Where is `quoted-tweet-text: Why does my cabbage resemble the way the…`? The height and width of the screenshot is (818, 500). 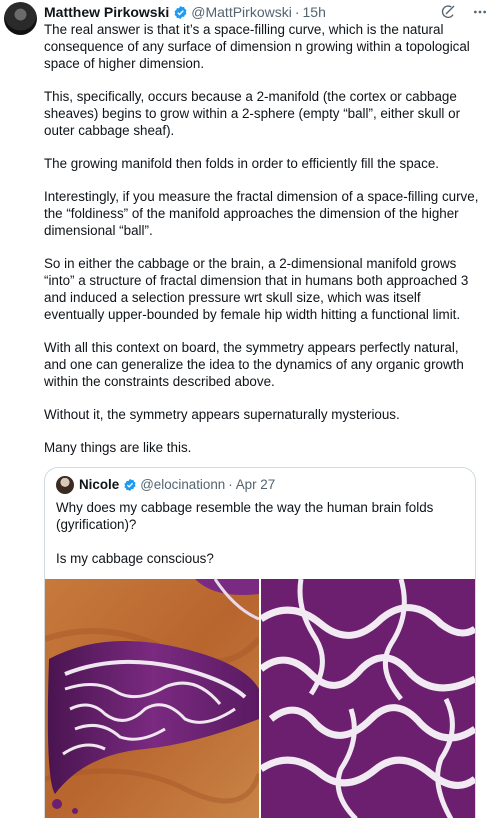 quoted-tweet-text: Why does my cabbage resemble the way the… is located at coordinates (261, 541).